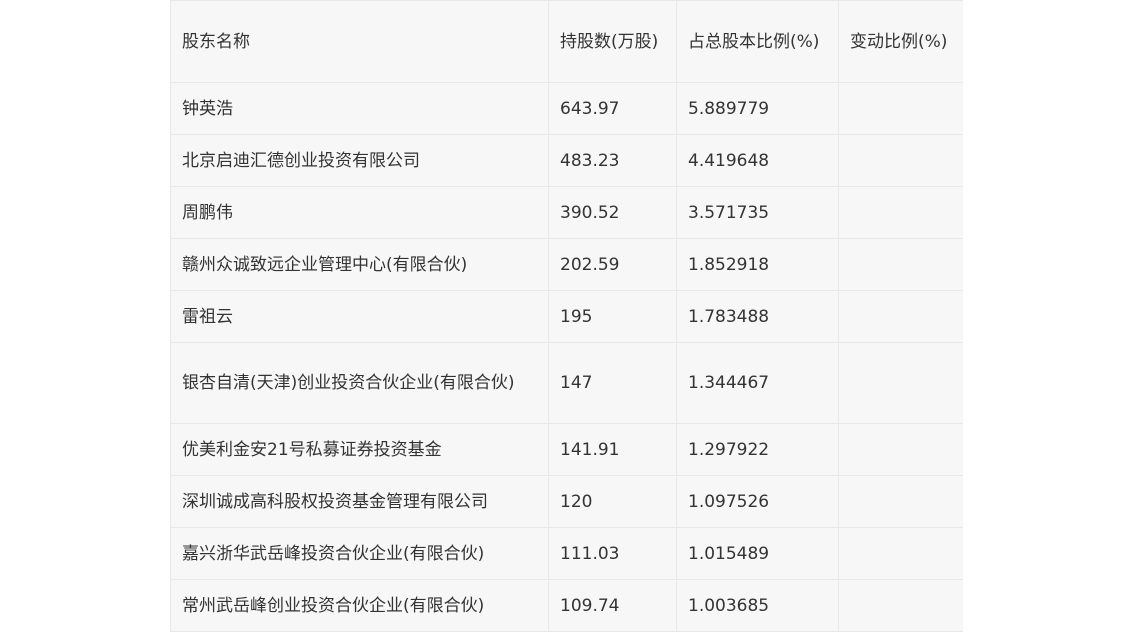  I want to click on cell-shares: 202.59, so click(612, 264).